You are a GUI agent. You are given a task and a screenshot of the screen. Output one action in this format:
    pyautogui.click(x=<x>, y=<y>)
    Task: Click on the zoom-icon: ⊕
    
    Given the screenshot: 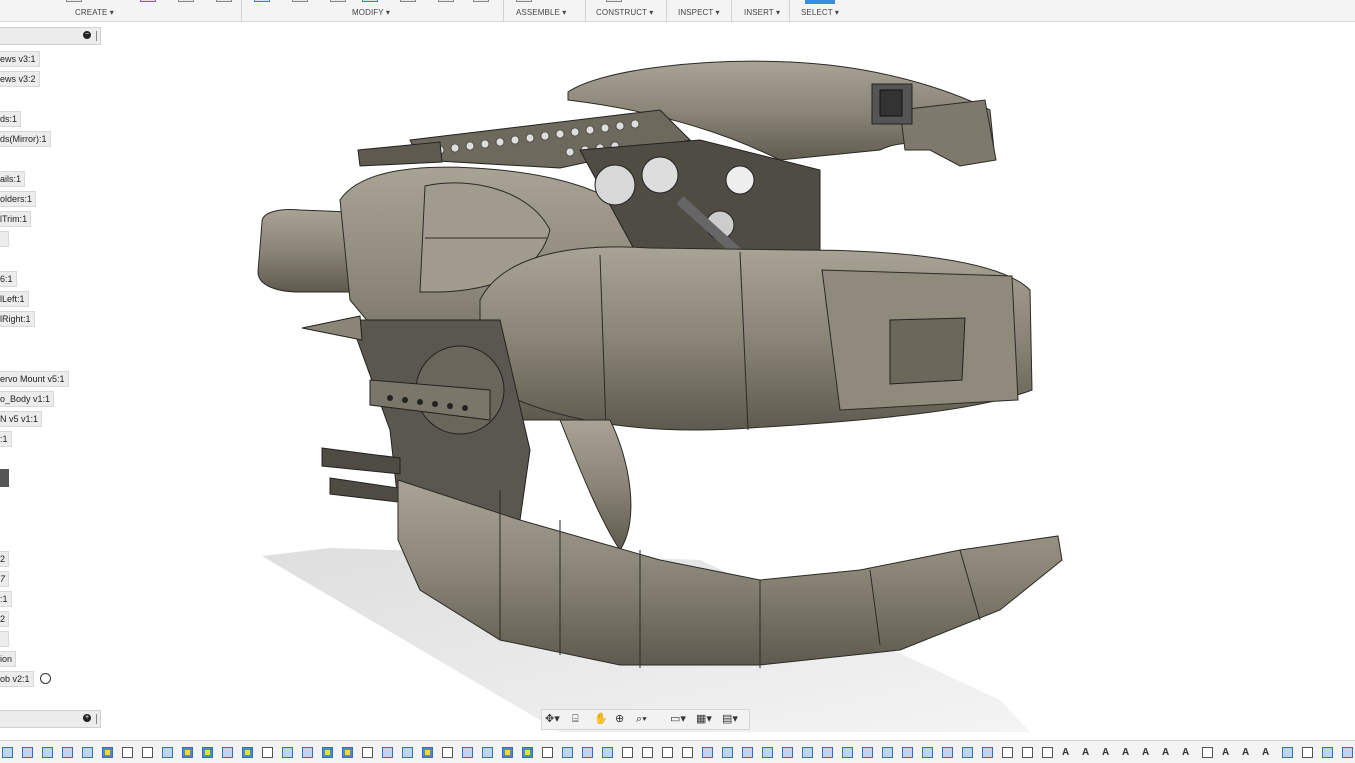 What is the action you would take?
    pyautogui.click(x=619, y=719)
    